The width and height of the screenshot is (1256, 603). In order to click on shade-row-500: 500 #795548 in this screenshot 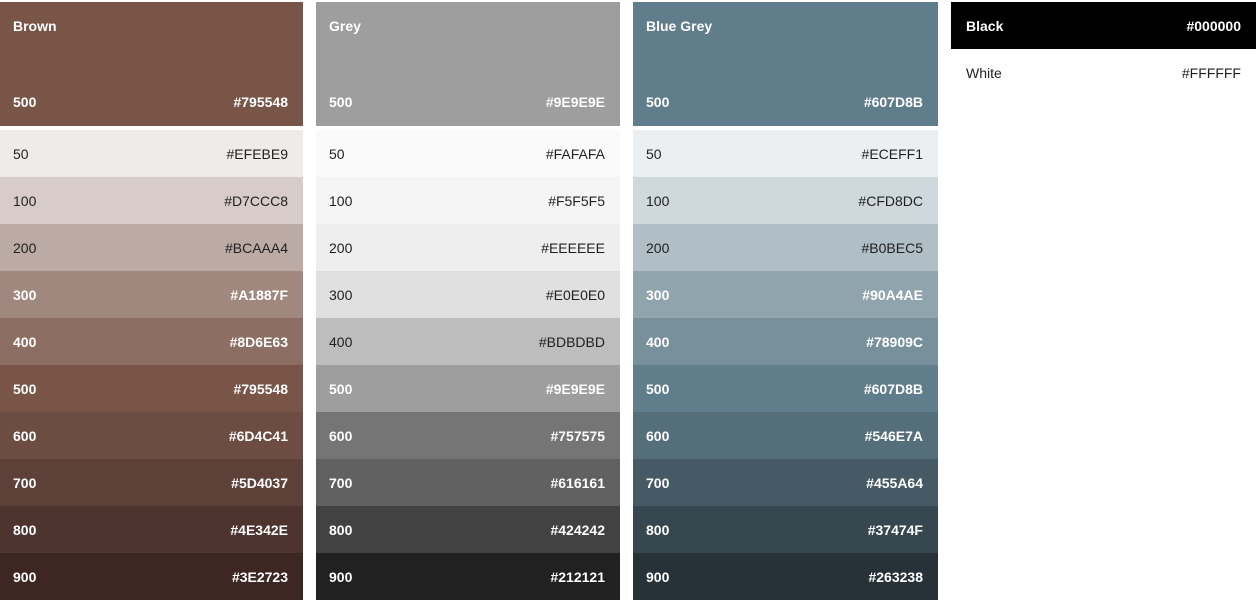, I will do `click(151, 388)`.